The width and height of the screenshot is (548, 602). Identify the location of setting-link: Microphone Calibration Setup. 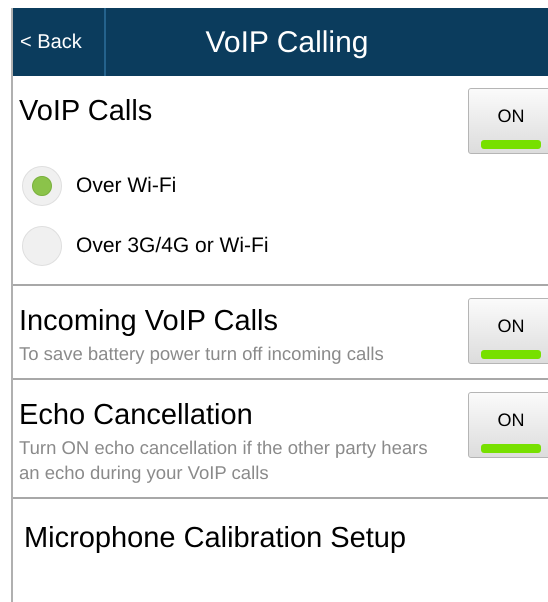
(215, 538).